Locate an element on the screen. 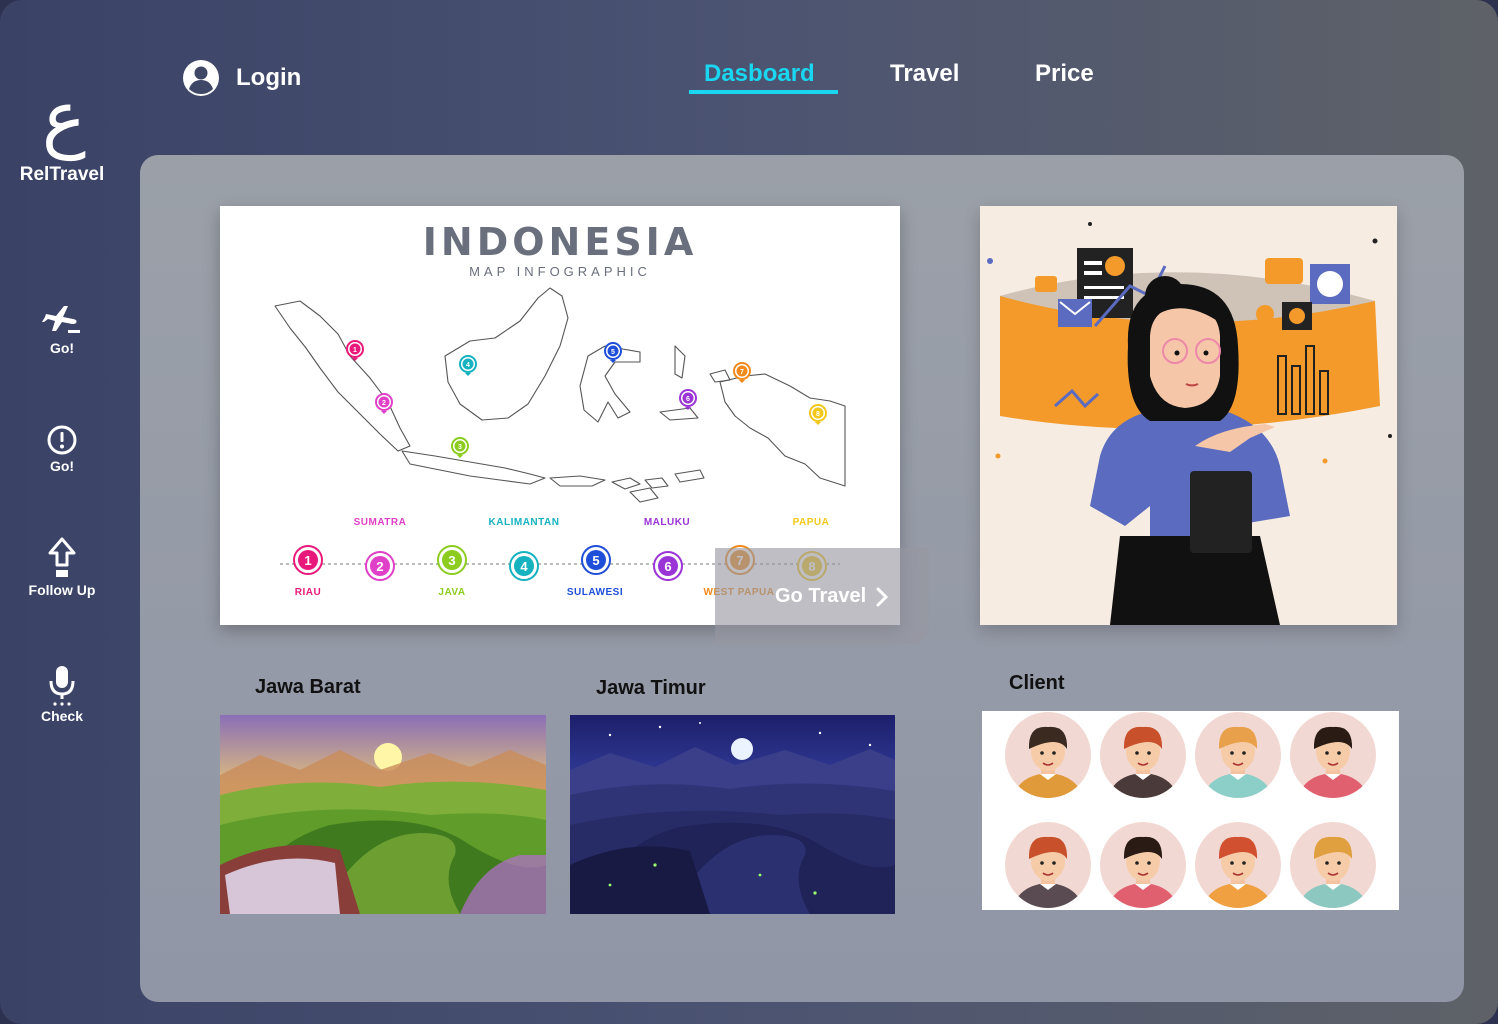 The width and height of the screenshot is (1498, 1024). active-tab-indicator is located at coordinates (763, 92).